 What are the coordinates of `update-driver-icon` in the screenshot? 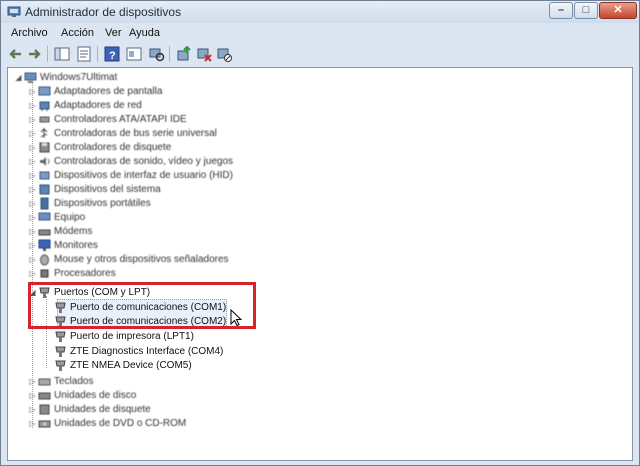 It's located at (184, 54).